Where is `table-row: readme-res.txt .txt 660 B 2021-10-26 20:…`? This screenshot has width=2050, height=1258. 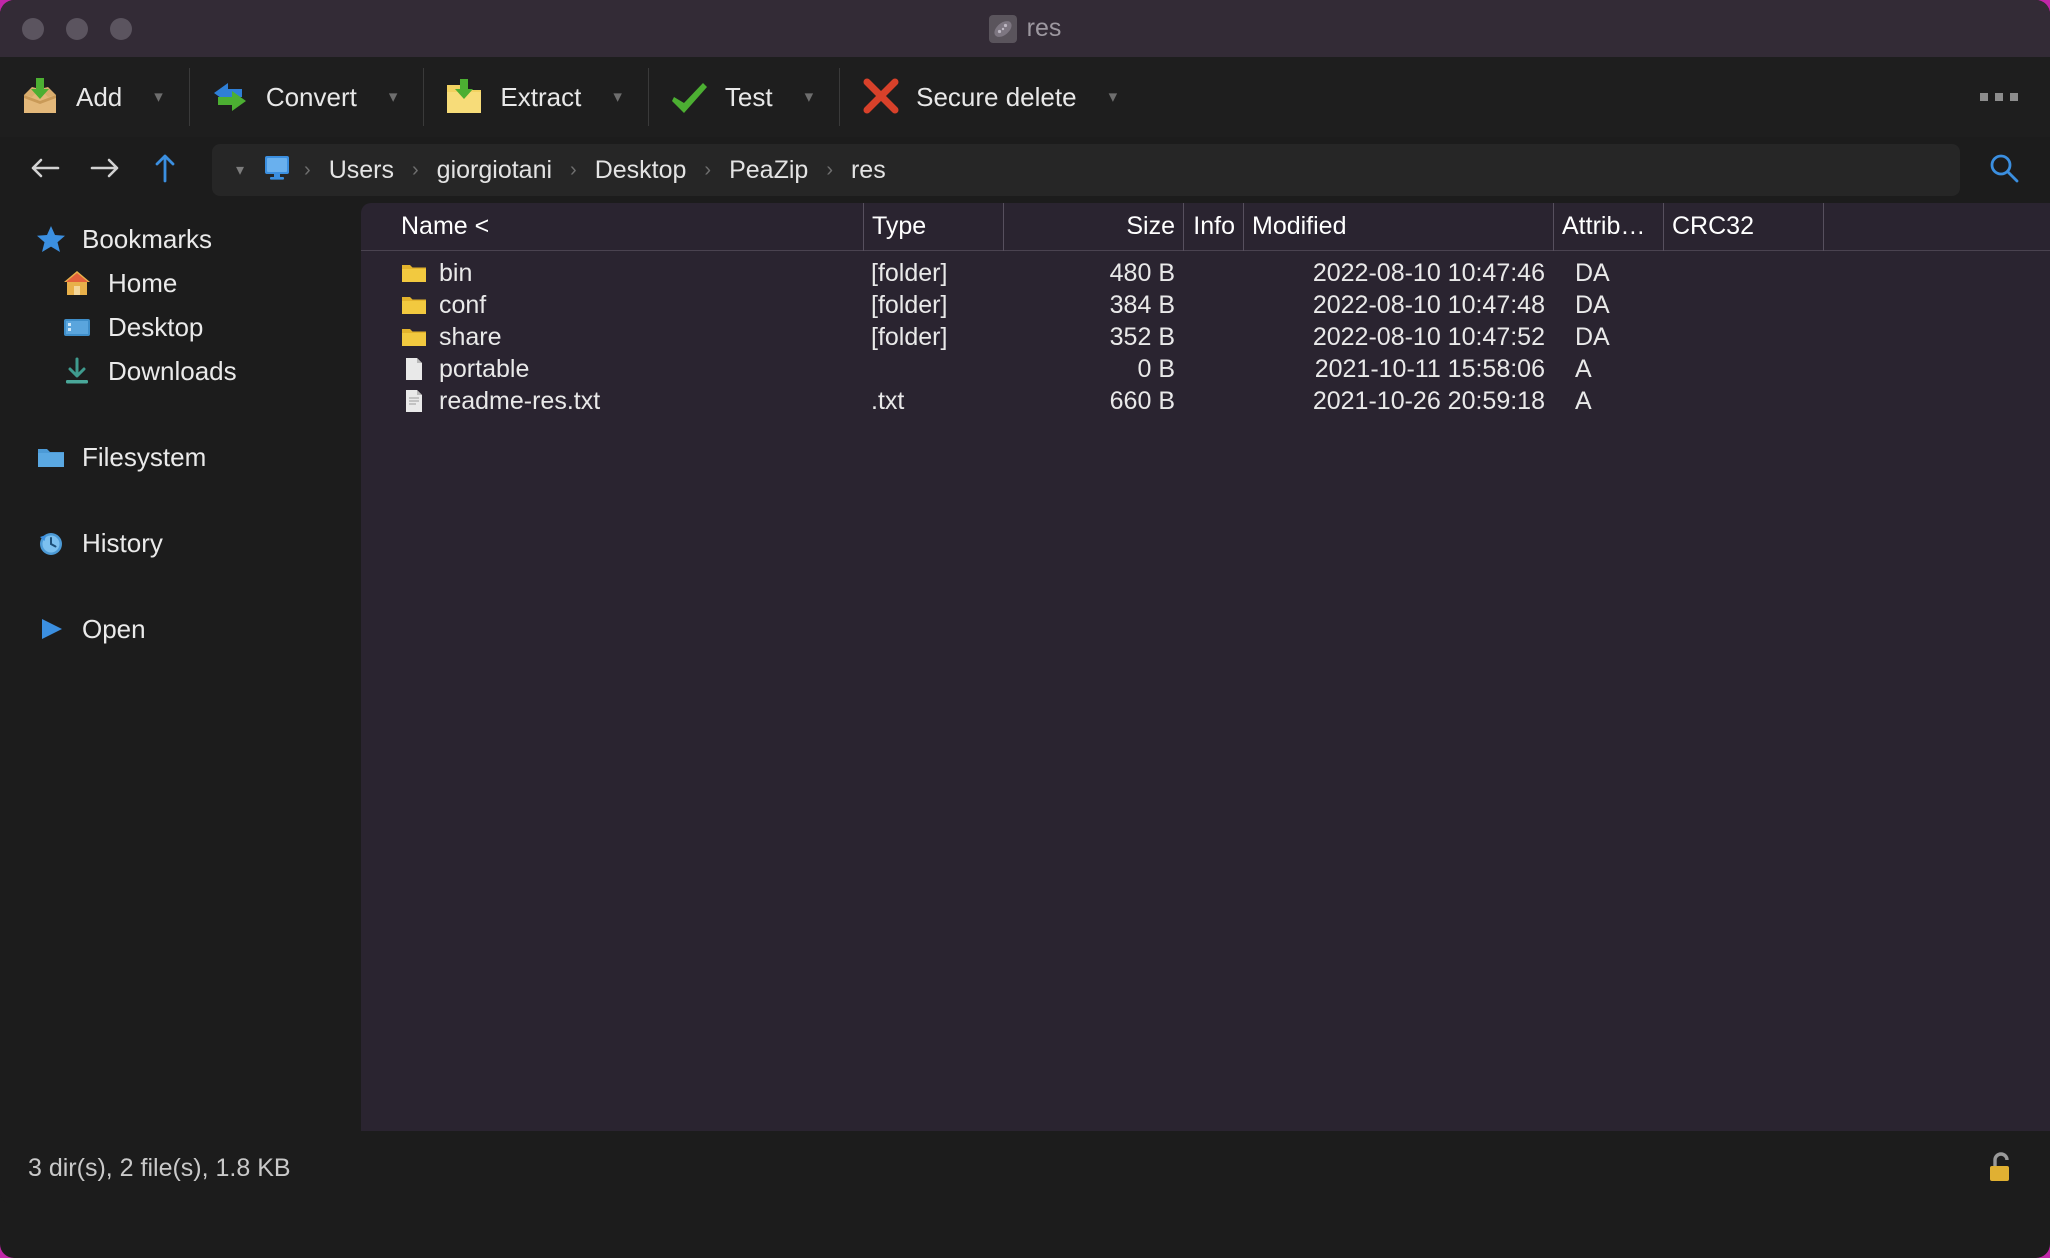 table-row: readme-res.txt .txt 660 B 2021-10-26 20:… is located at coordinates (1205, 401).